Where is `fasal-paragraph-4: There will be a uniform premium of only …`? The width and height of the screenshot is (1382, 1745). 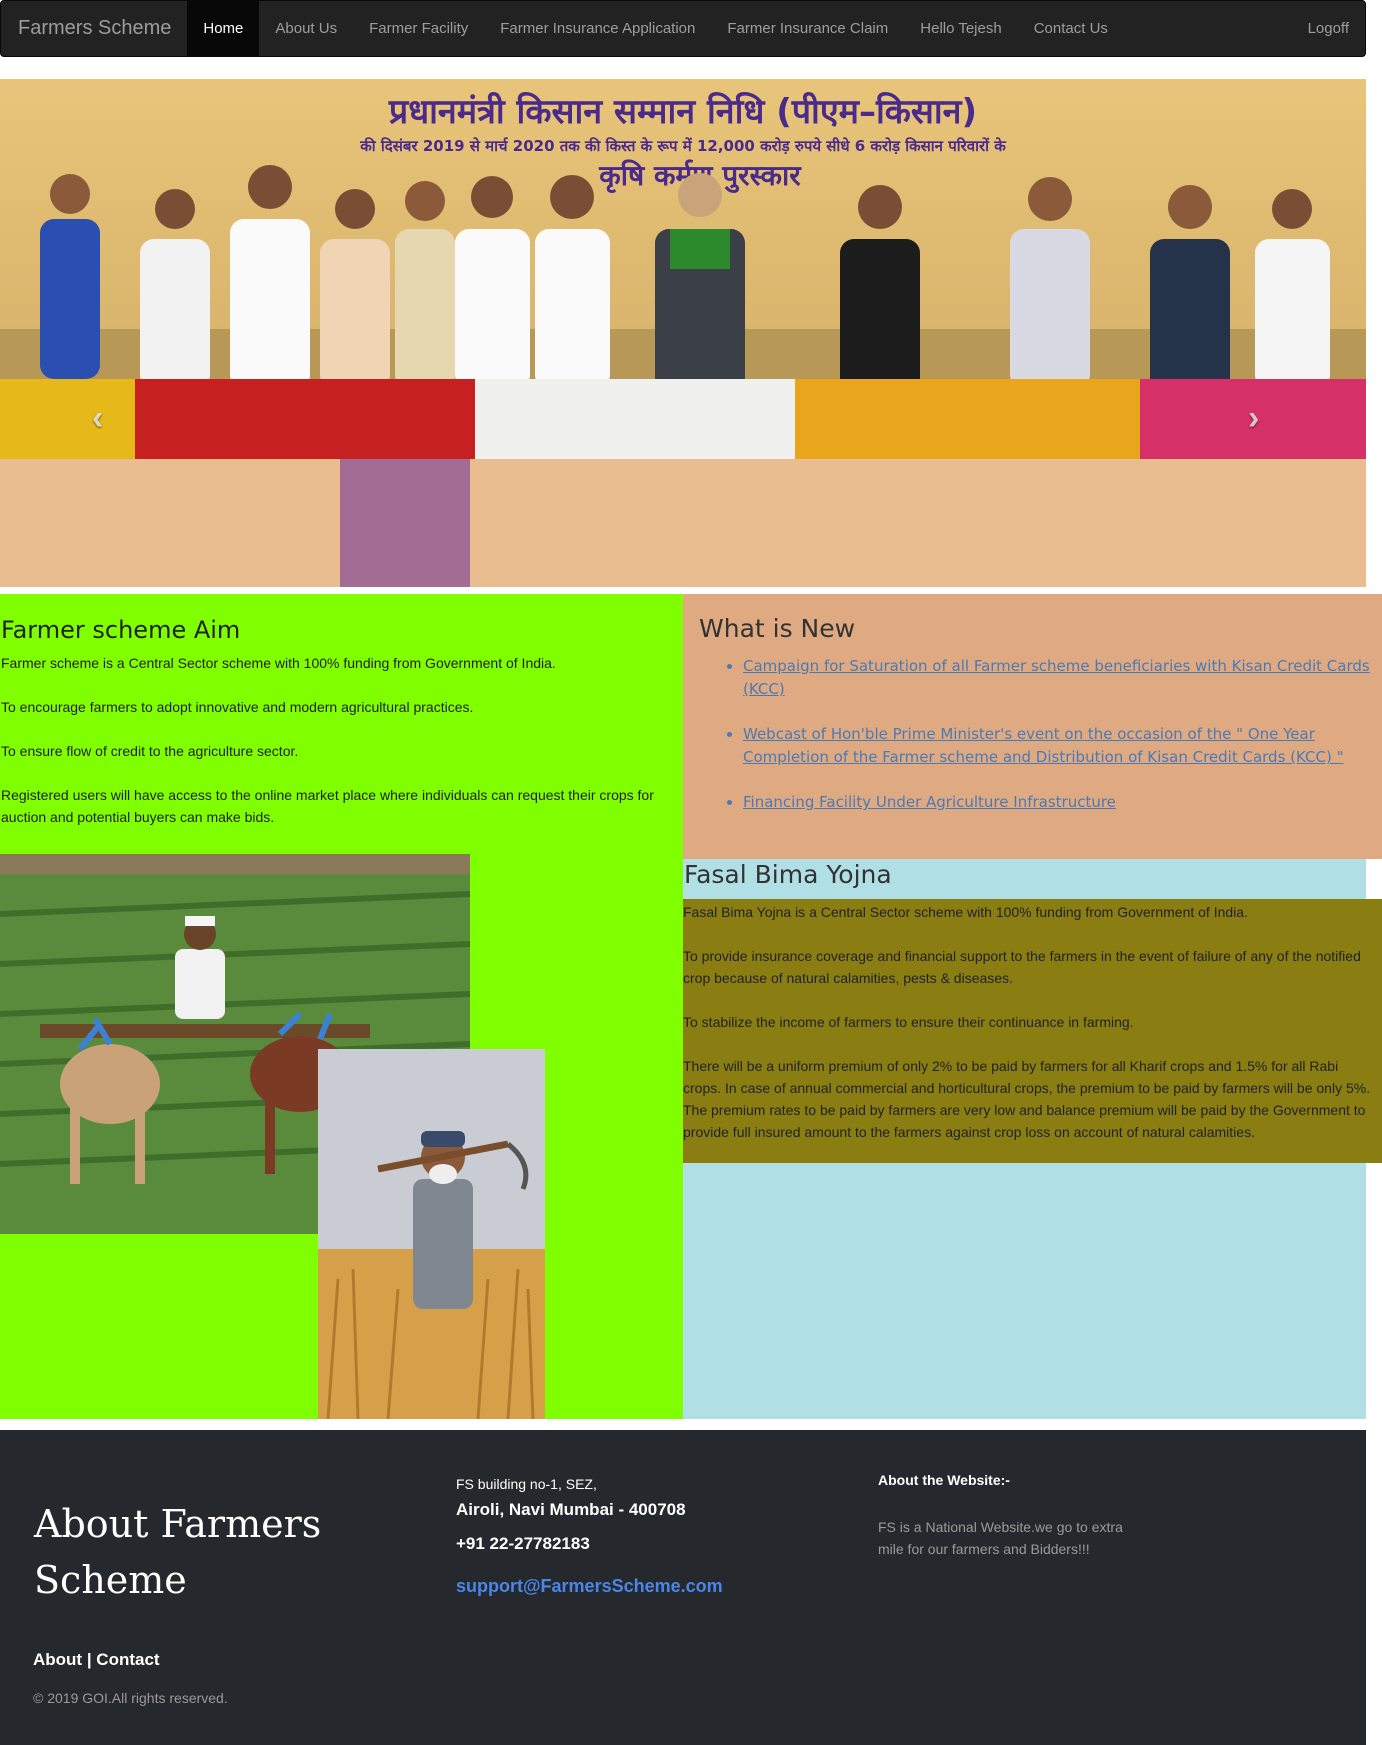
fasal-paragraph-4: There will be a uniform premium of only … is located at coordinates (1027, 1099).